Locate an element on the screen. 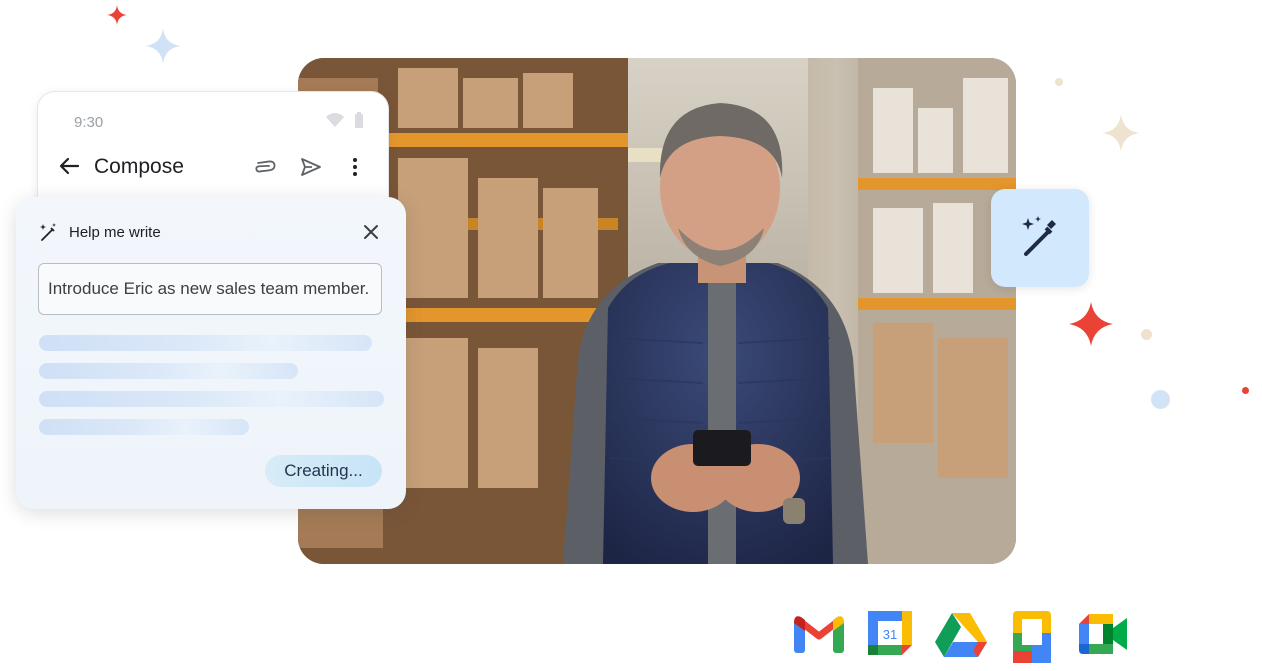  dot-red is located at coordinates (1245, 390).